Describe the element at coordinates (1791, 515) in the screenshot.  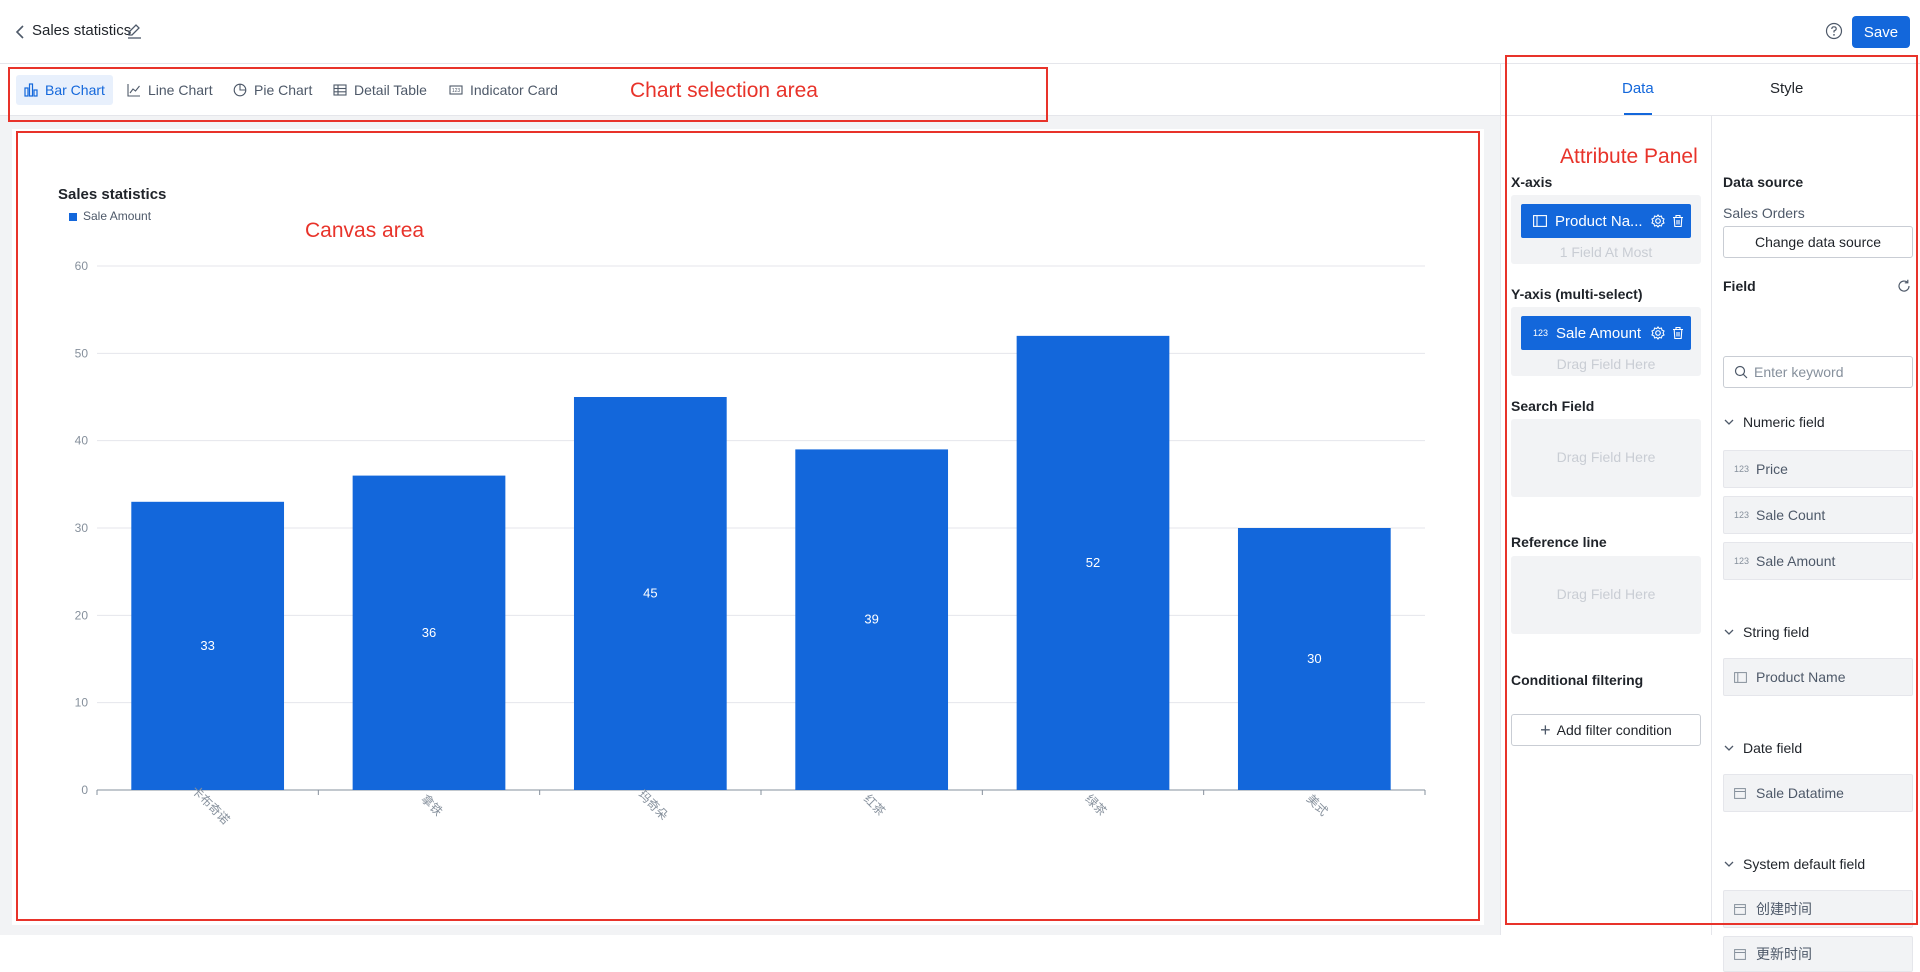
I see `field-item-label: Sale Count` at that location.